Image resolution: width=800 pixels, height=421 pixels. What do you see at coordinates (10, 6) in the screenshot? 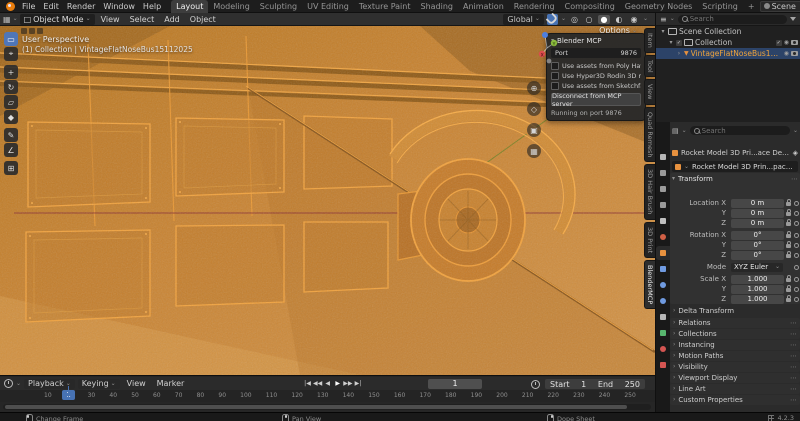
I see `blender-logo-icon` at bounding box center [10, 6].